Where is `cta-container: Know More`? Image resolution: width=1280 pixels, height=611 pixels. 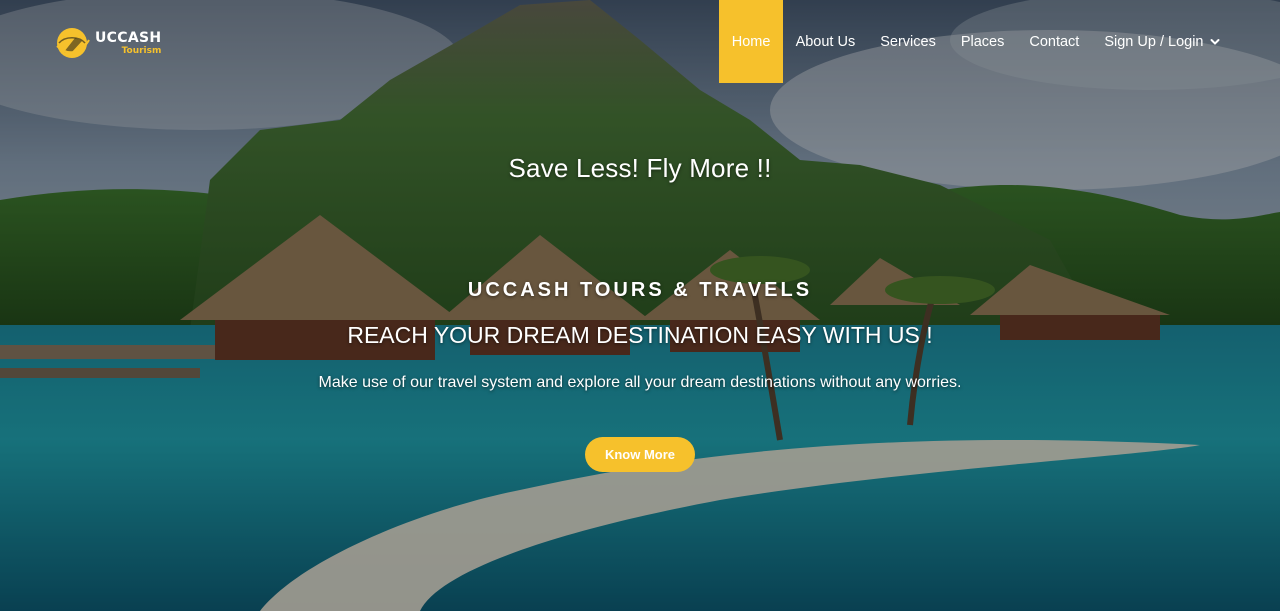 cta-container: Know More is located at coordinates (640, 454).